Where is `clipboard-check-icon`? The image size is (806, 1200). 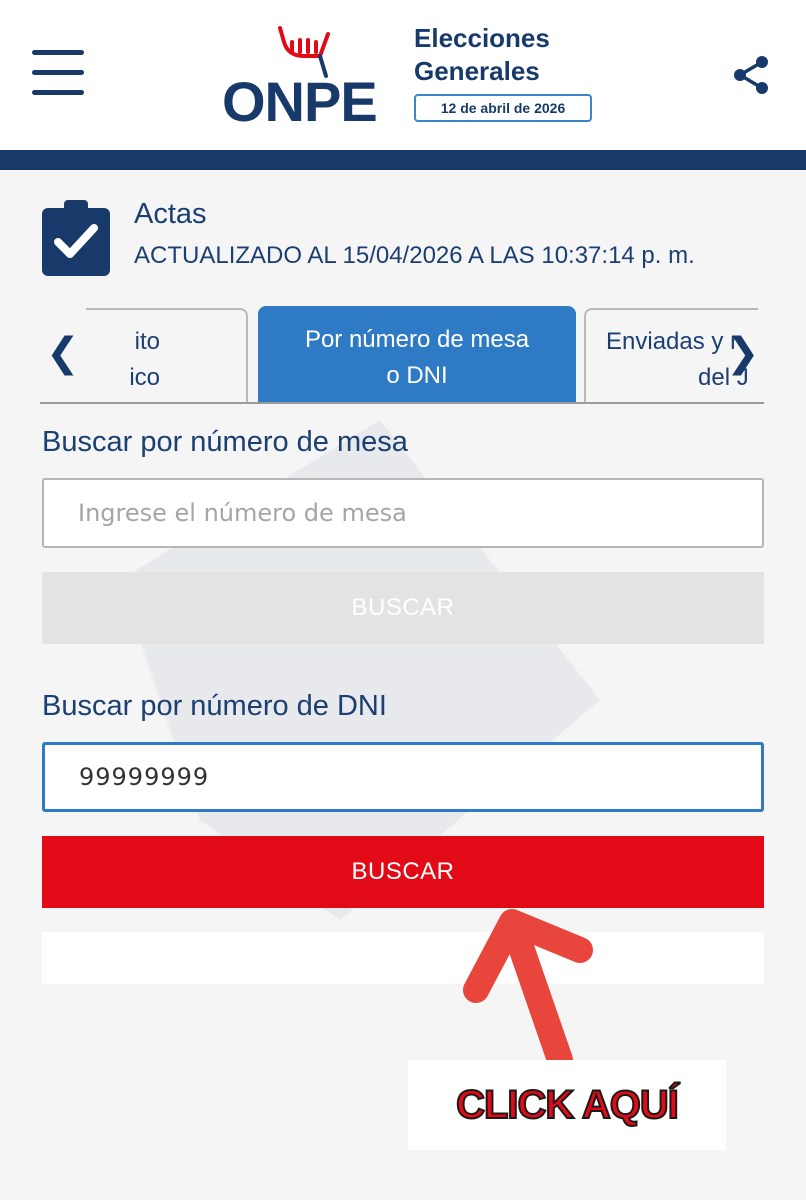 clipboard-check-icon is located at coordinates (76, 238).